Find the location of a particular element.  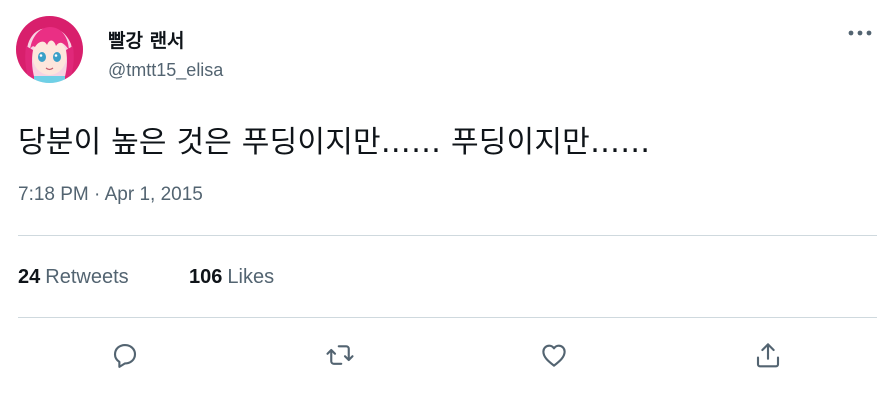

more-options-button is located at coordinates (860, 33).